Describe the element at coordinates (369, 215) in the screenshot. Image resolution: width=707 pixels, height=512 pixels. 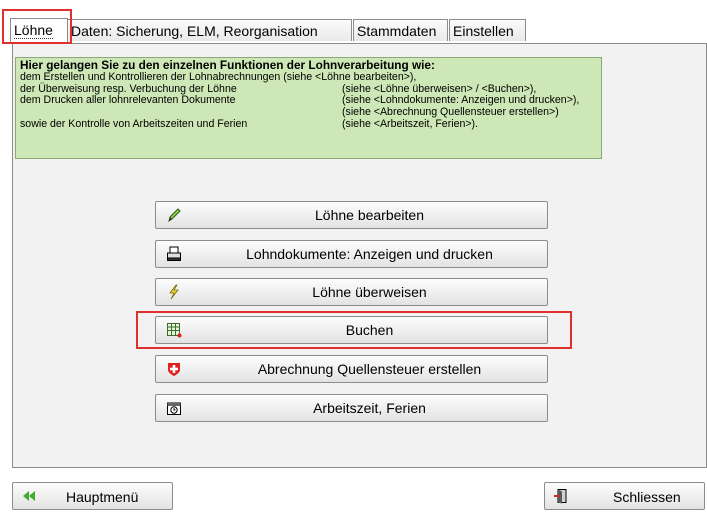
I see `button-label: Löhne bearbeiten` at that location.